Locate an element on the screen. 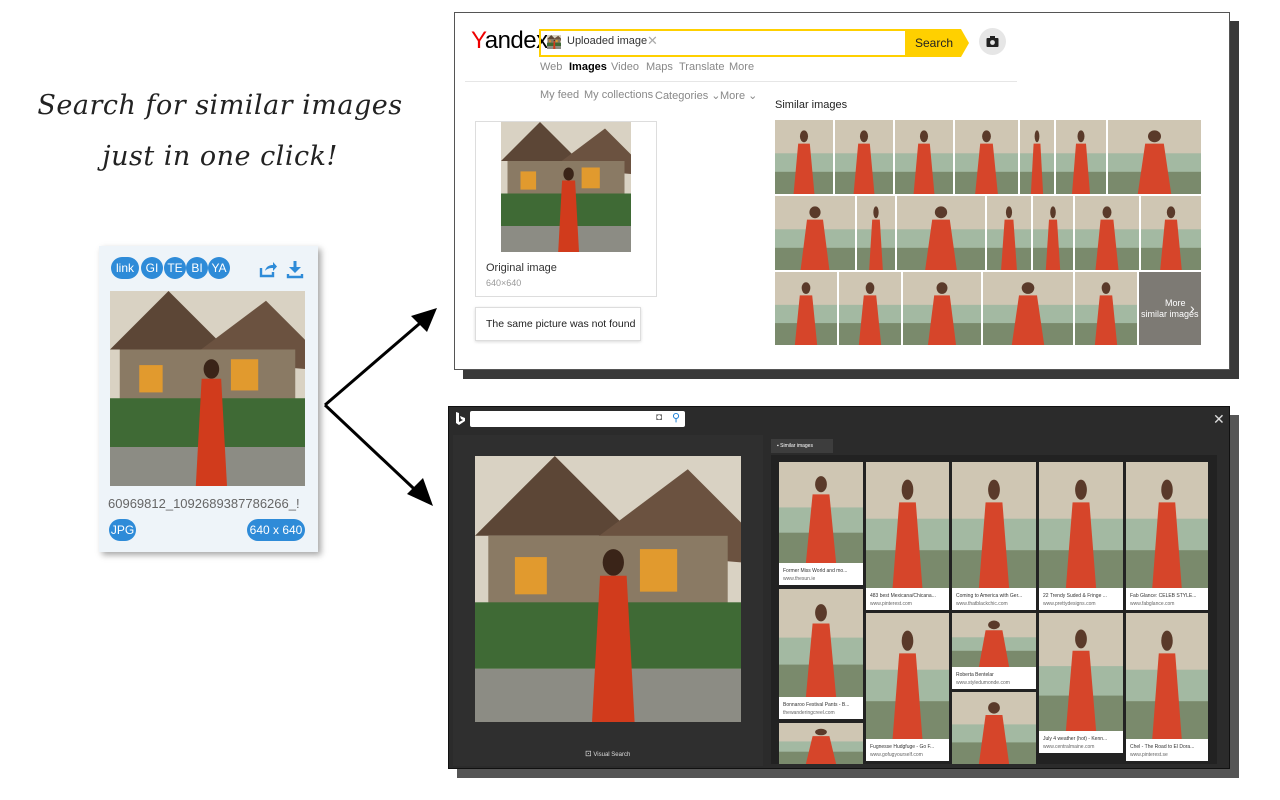  nav-more: More is located at coordinates (741, 67).